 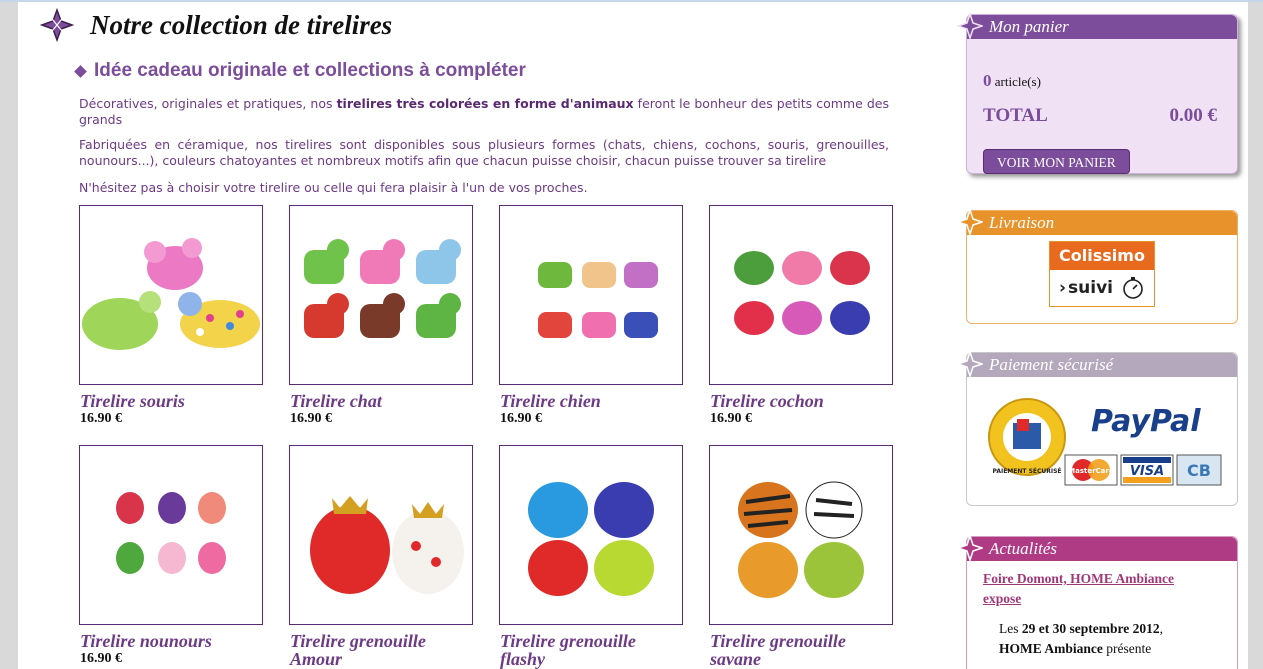 What do you see at coordinates (598, 300) in the screenshot?
I see `dog-figurines-image` at bounding box center [598, 300].